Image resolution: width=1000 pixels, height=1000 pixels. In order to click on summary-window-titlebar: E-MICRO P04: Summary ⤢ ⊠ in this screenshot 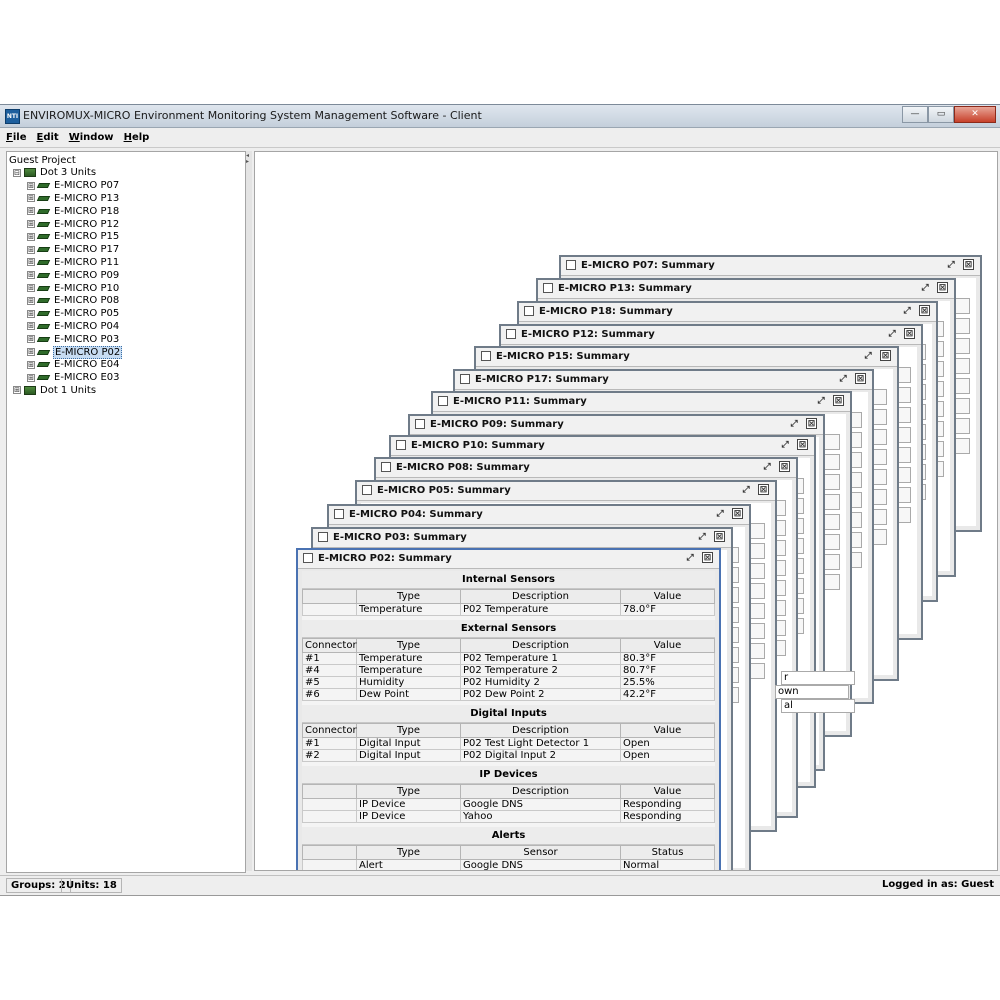, I will do `click(539, 515)`.